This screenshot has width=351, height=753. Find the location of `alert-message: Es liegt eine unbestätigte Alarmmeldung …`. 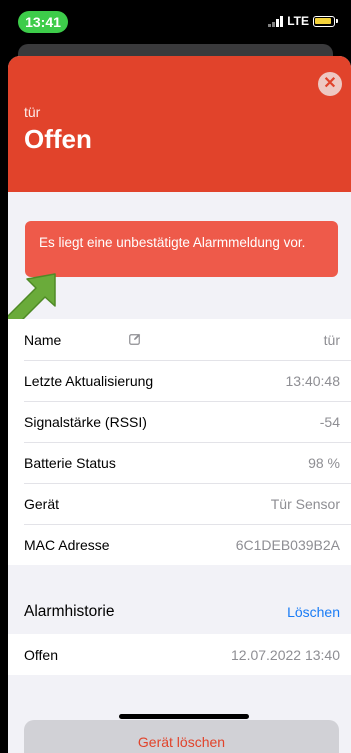

alert-message: Es liegt eine unbestätigte Alarmmeldung … is located at coordinates (172, 242).